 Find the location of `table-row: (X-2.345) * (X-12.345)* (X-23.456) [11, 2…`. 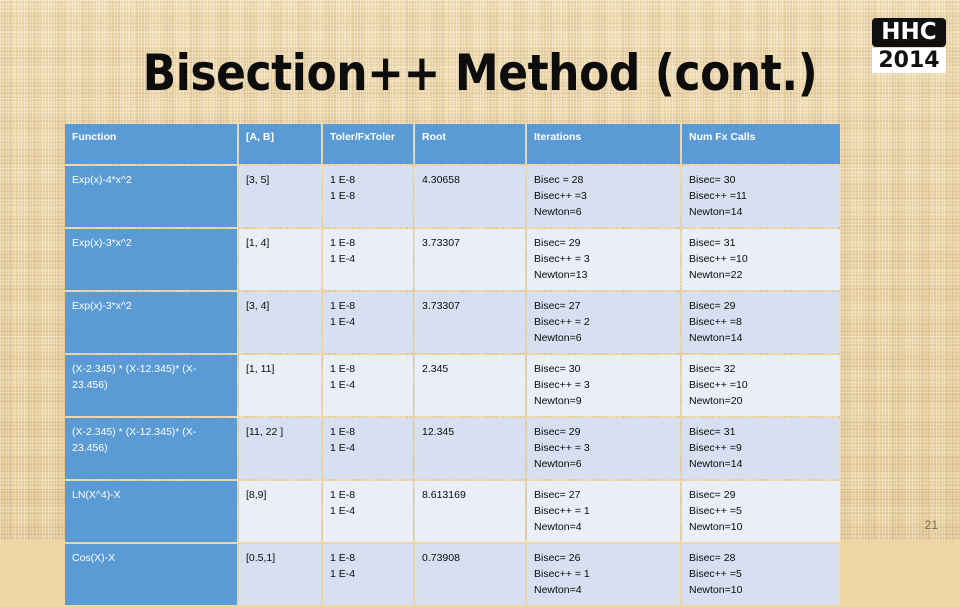

table-row: (X-2.345) * (X-12.345)* (X-23.456) [11, 2… is located at coordinates (452, 448).